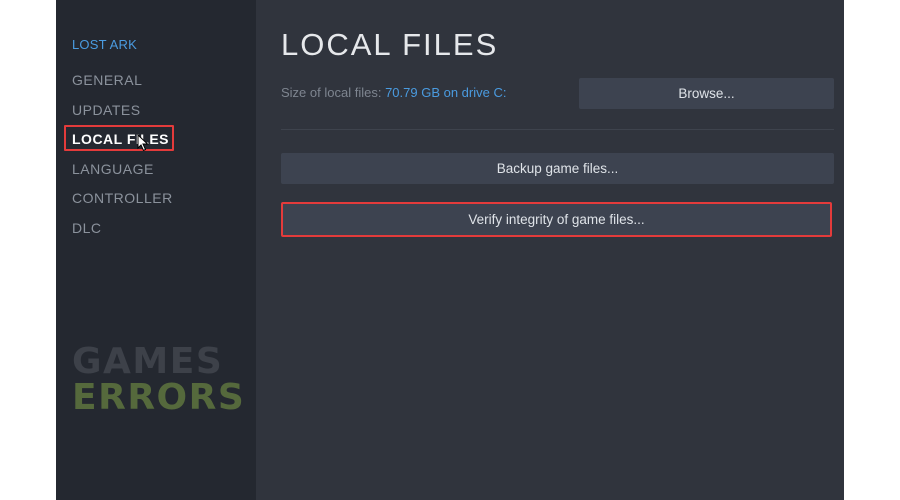  I want to click on sidebar-item-controller: CONTROLLER, so click(122, 205).